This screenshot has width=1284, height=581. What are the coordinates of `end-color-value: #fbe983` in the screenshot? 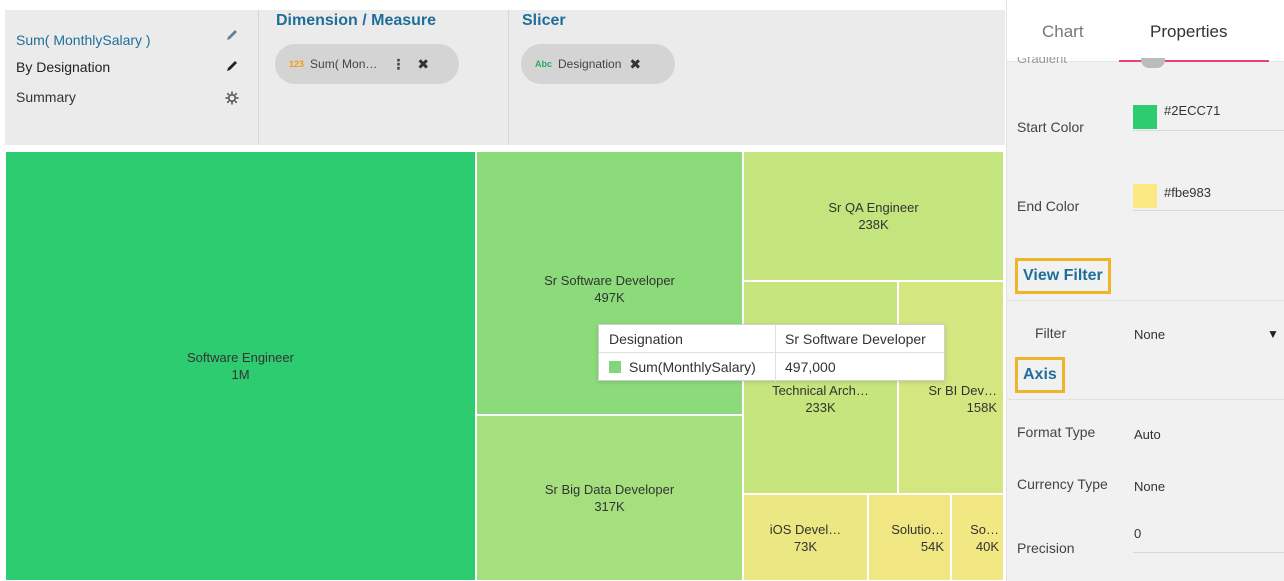 It's located at (1187, 192).